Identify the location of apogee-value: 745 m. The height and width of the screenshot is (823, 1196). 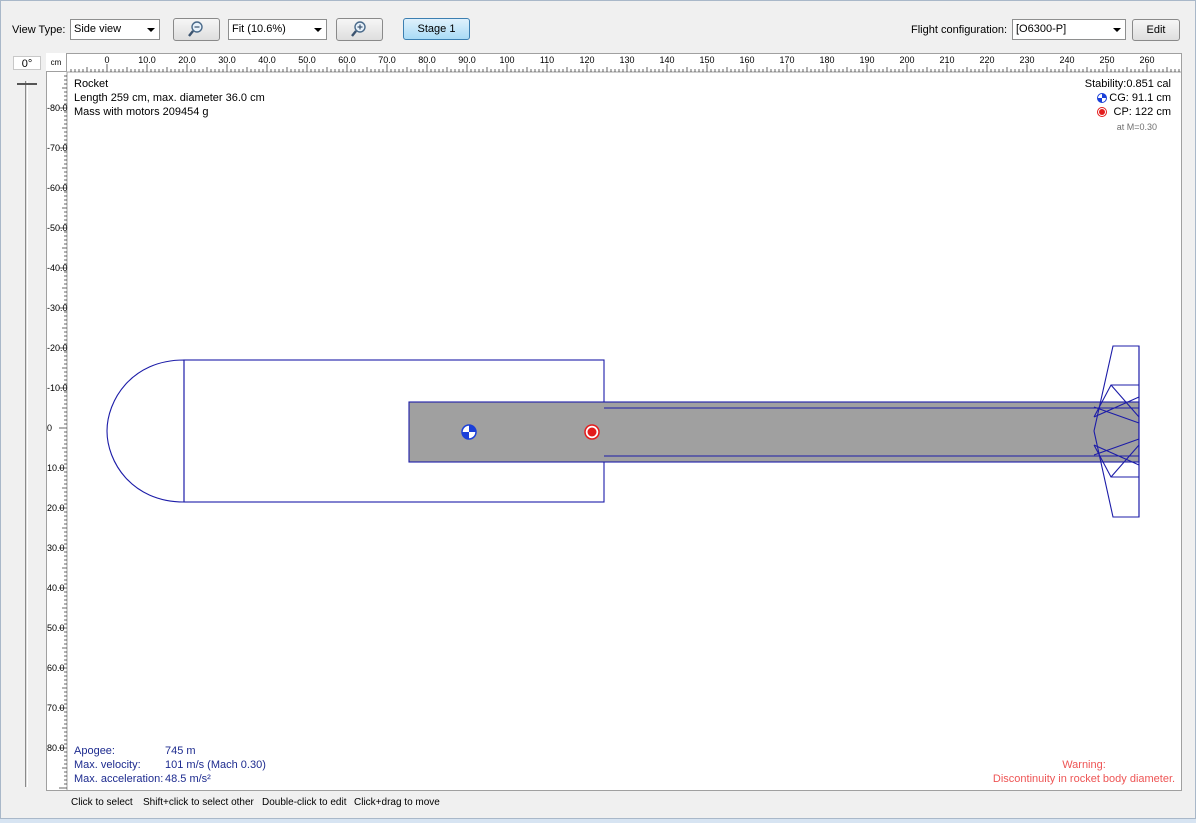
(180, 751).